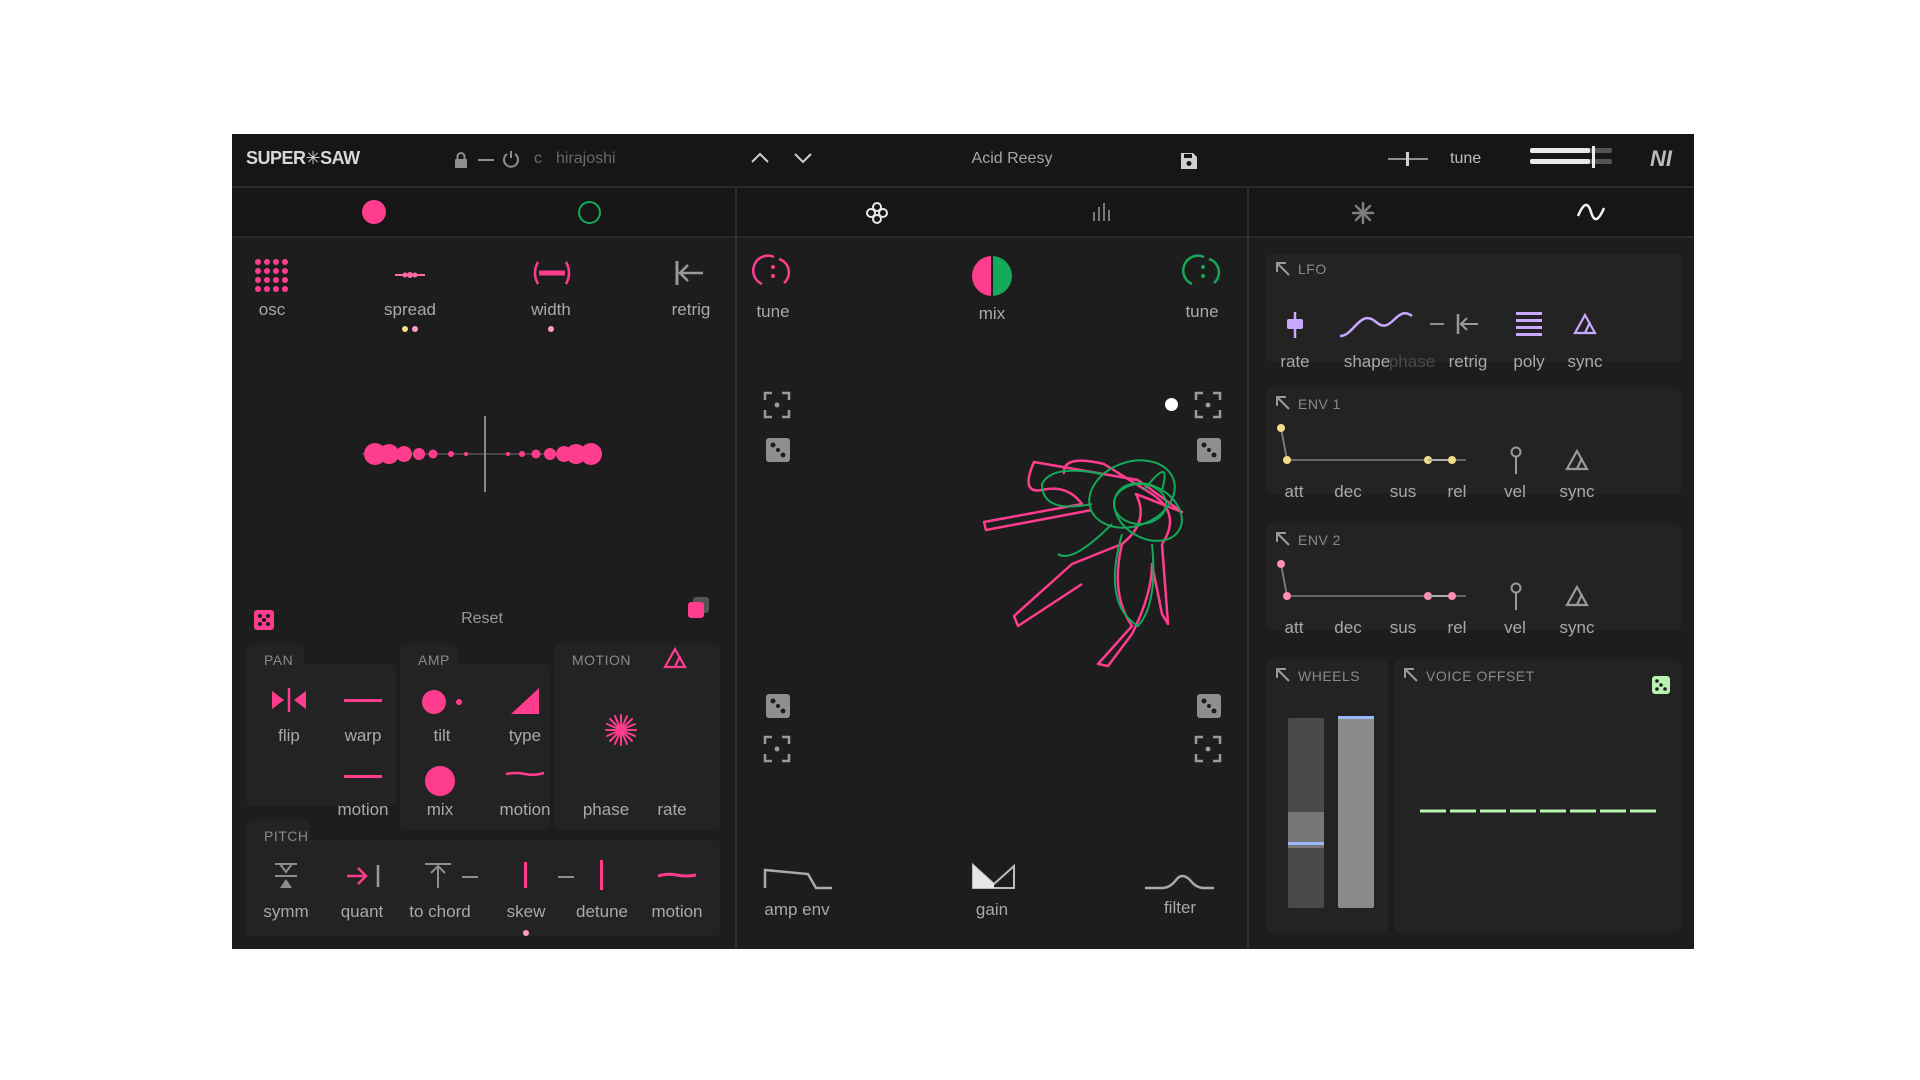  Describe the element at coordinates (272, 276) in the screenshot. I see `osc-grid-icon` at that location.